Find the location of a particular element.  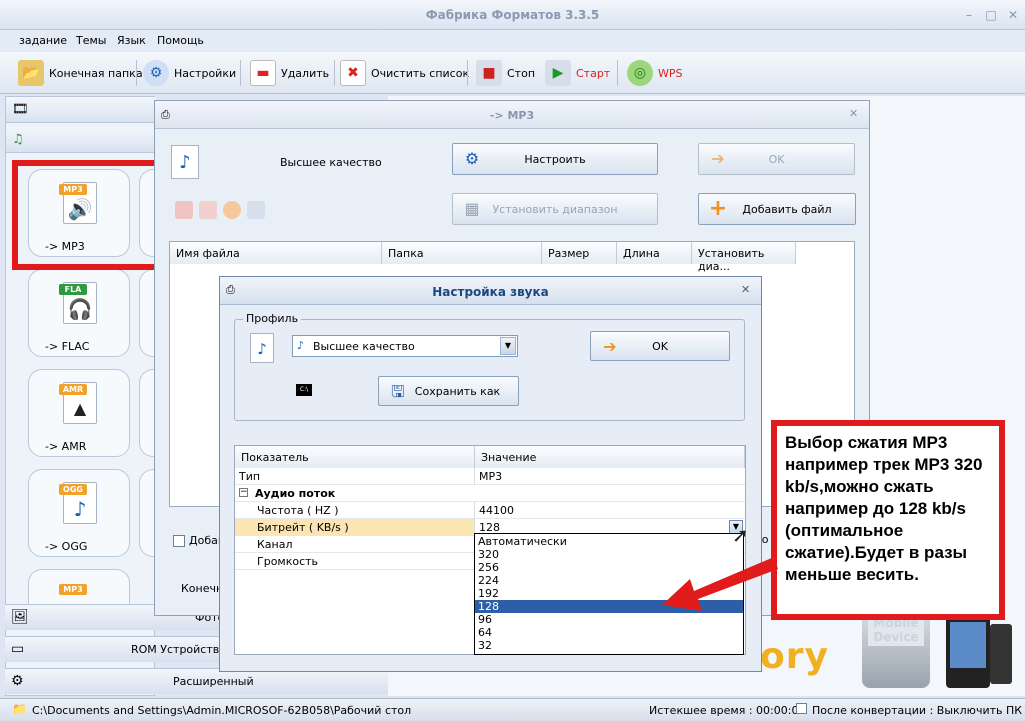

col-length: Длина is located at coordinates (654, 253).